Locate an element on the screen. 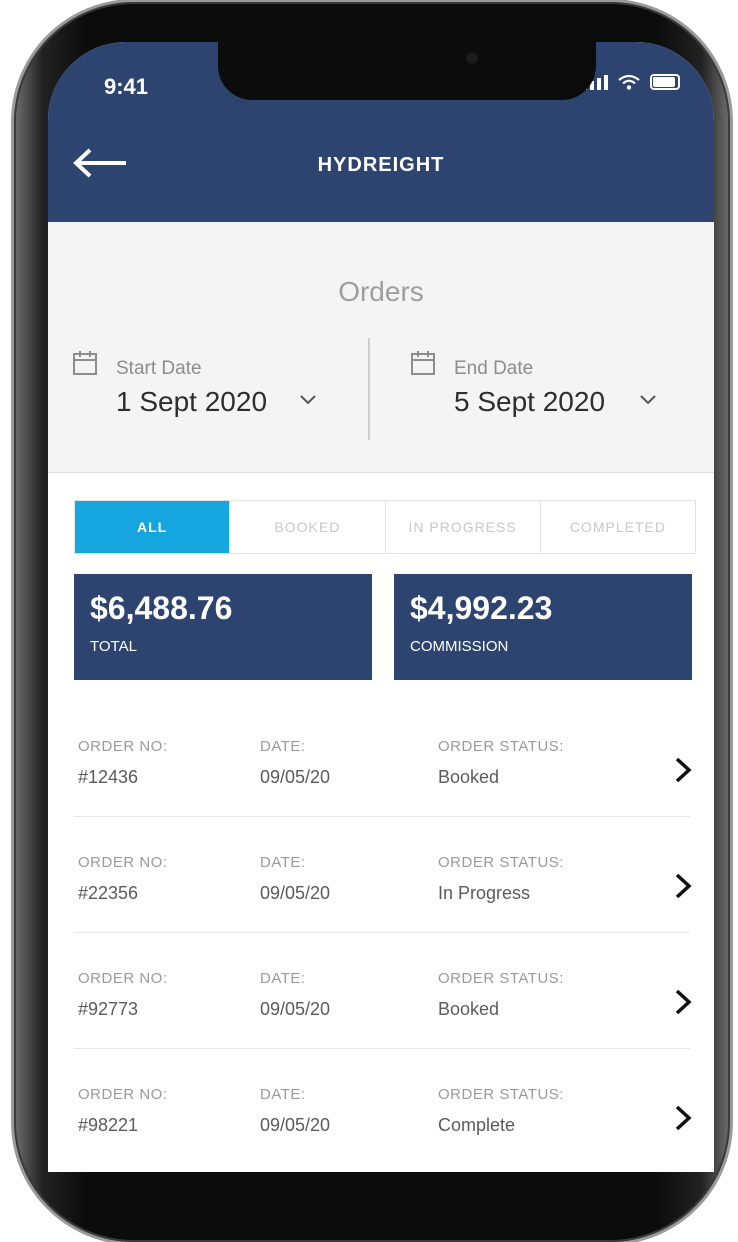  order-no-value: #12436 is located at coordinates (108, 777).